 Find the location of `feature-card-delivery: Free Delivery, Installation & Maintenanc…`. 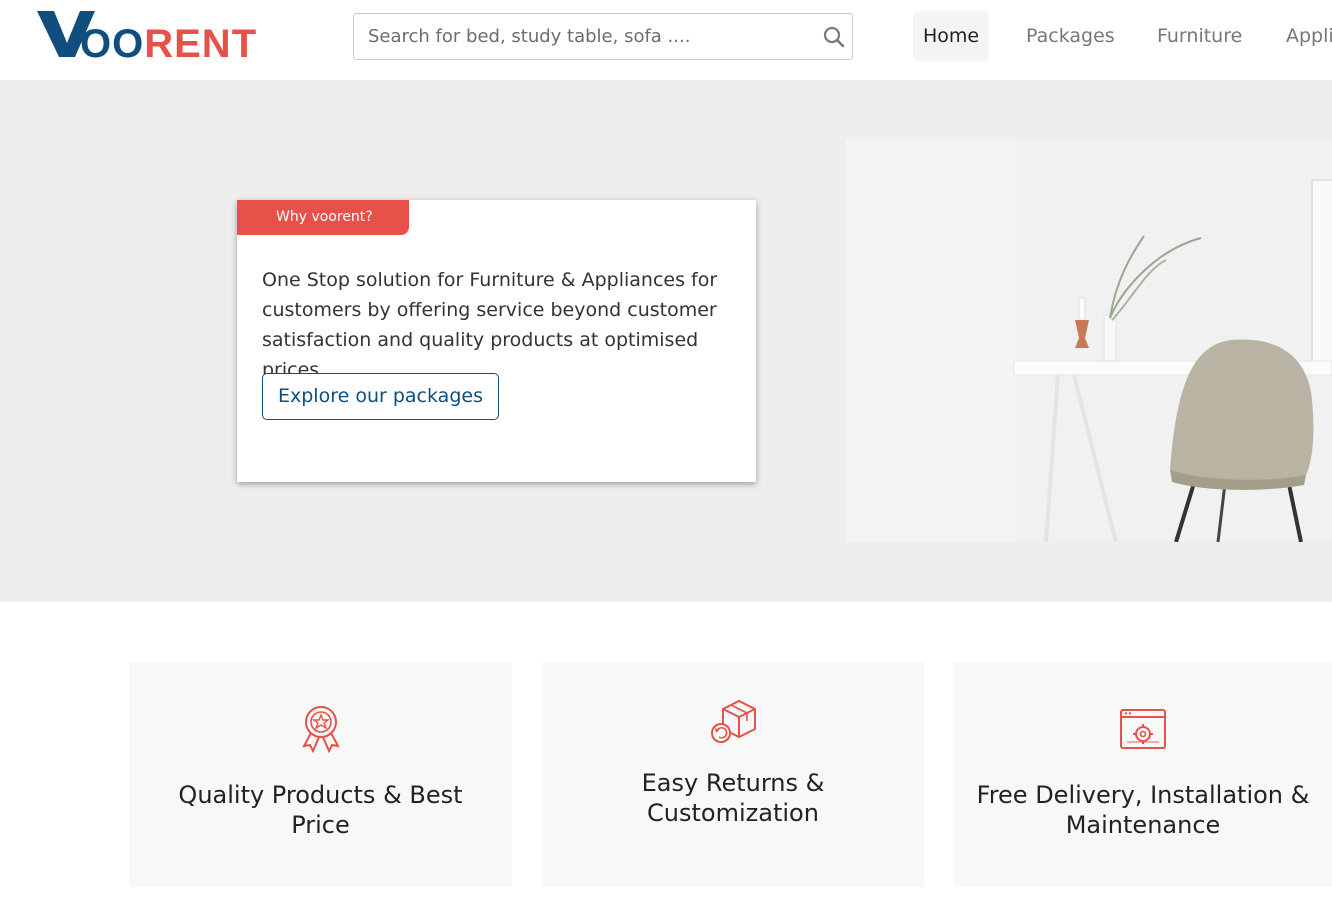

feature-card-delivery: Free Delivery, Installation & Maintenanc… is located at coordinates (1143, 774).